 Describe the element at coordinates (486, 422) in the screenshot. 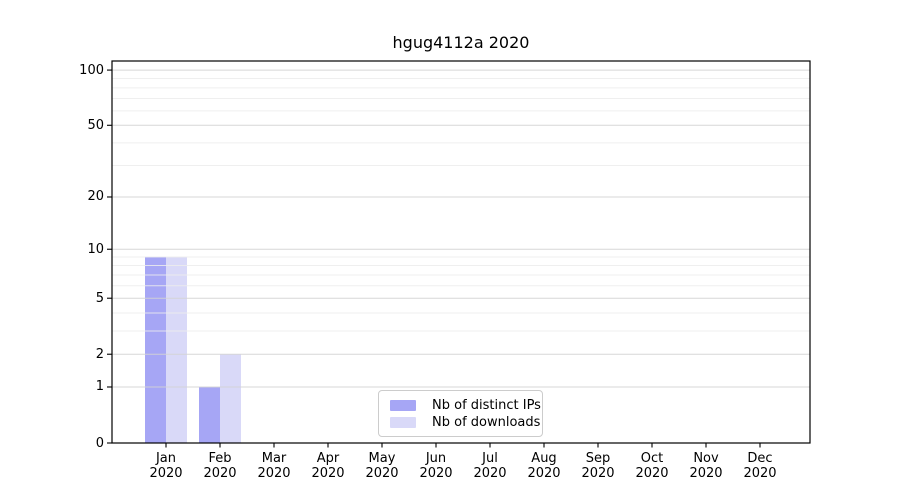

I see `legend-label-downloads: Nb of downloads` at that location.